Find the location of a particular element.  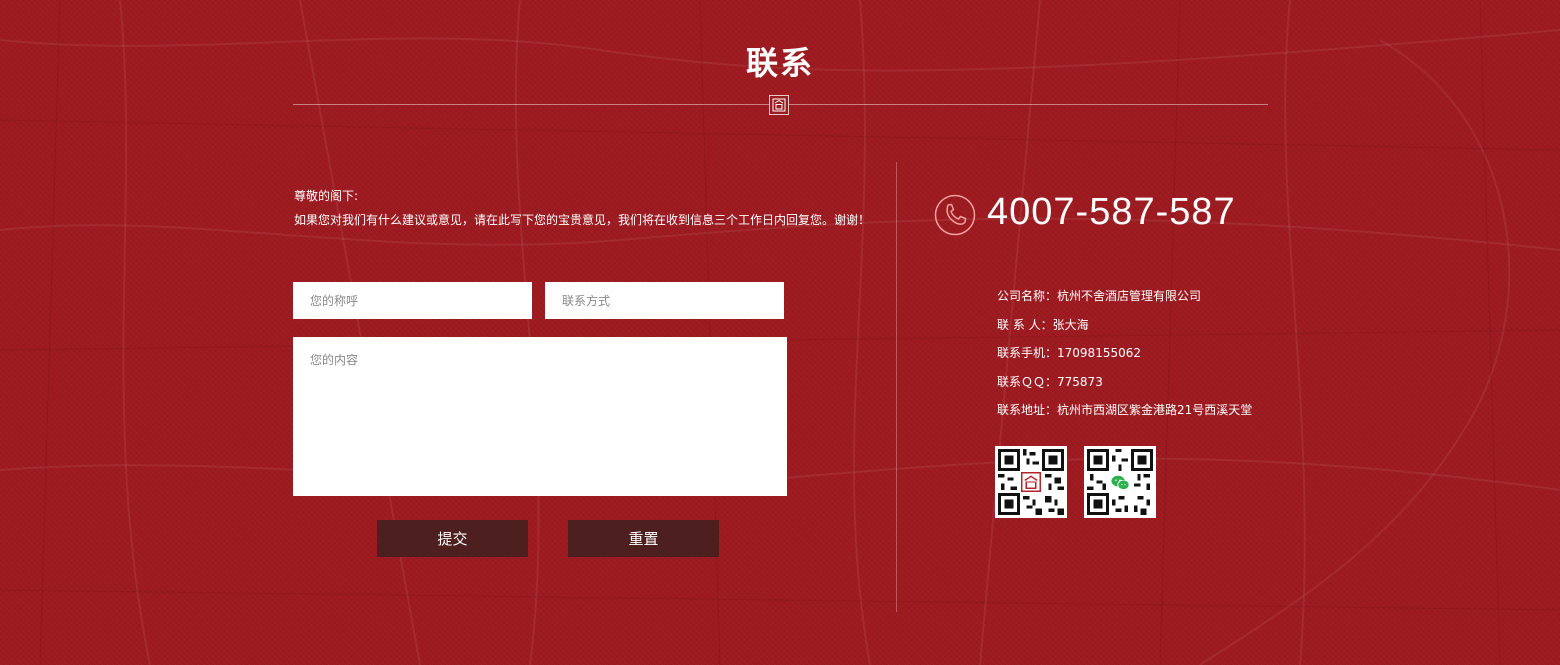

info-row-address: 联系地址：杭州市西湖区紫金港路21号西溪天堂 is located at coordinates (1124, 415).